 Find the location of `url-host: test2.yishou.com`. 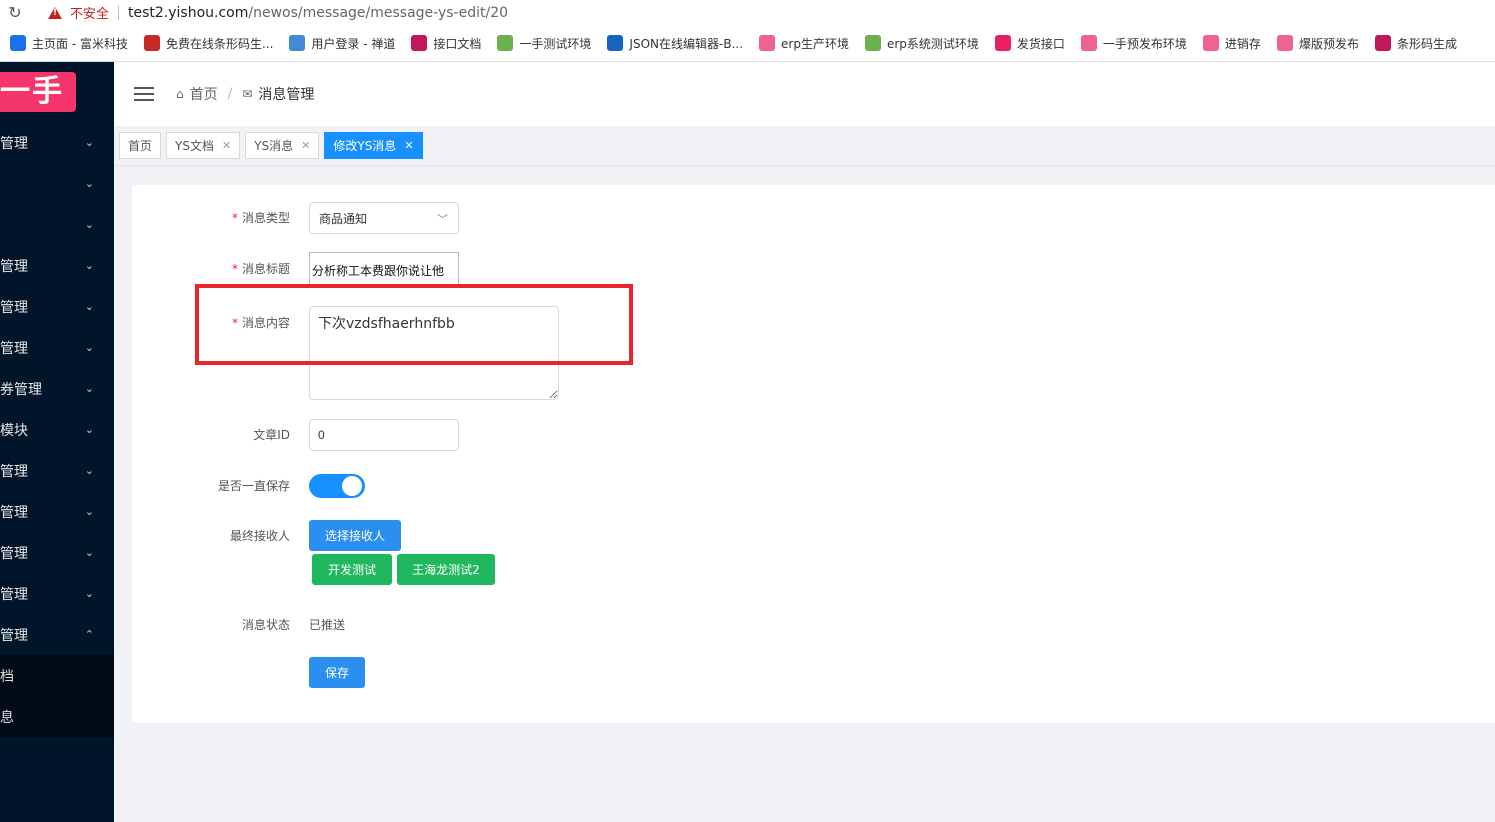

url-host: test2.yishou.com is located at coordinates (188, 12).